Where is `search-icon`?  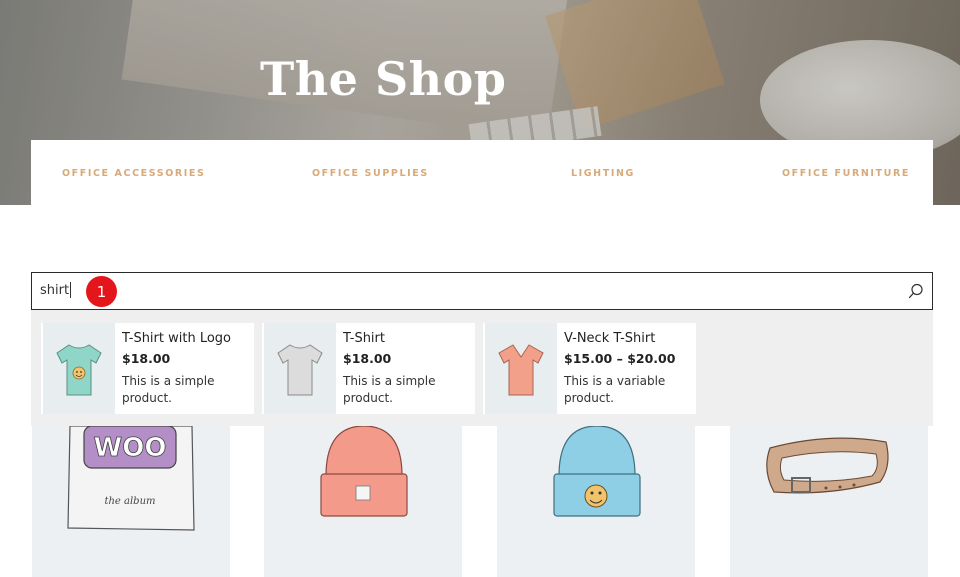
search-icon is located at coordinates (916, 291).